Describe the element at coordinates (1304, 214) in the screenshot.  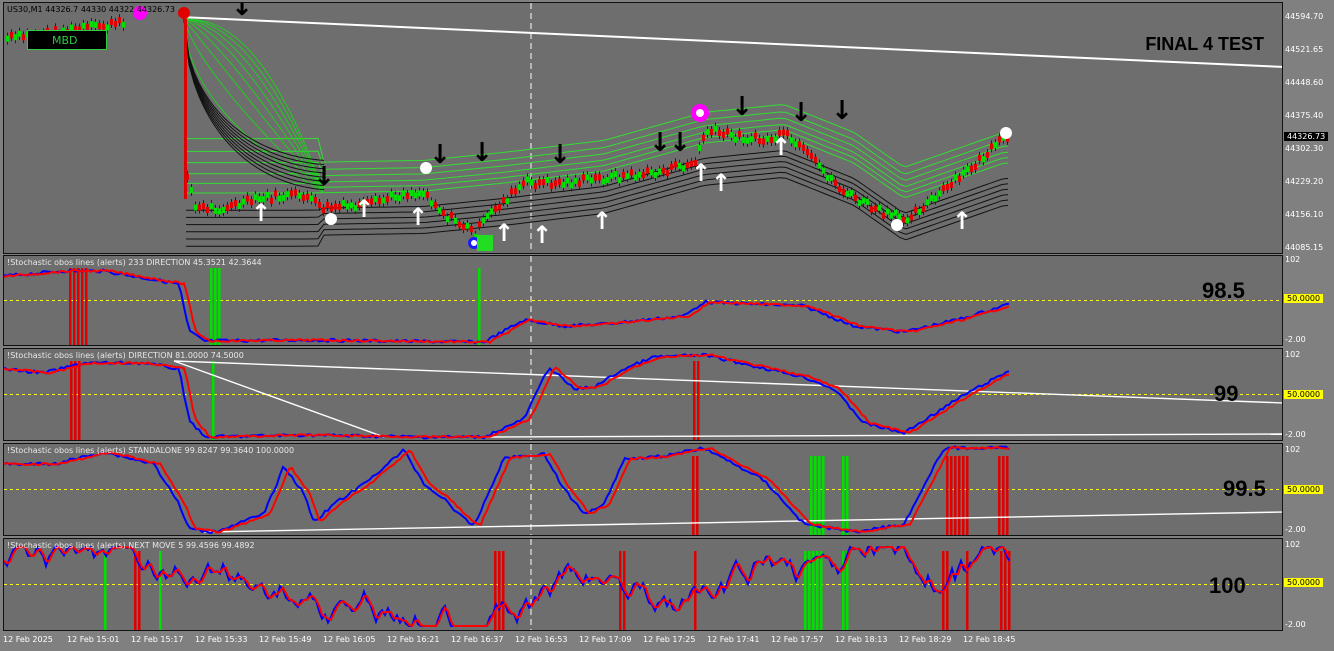
I see `price-tick: 44156.10` at that location.